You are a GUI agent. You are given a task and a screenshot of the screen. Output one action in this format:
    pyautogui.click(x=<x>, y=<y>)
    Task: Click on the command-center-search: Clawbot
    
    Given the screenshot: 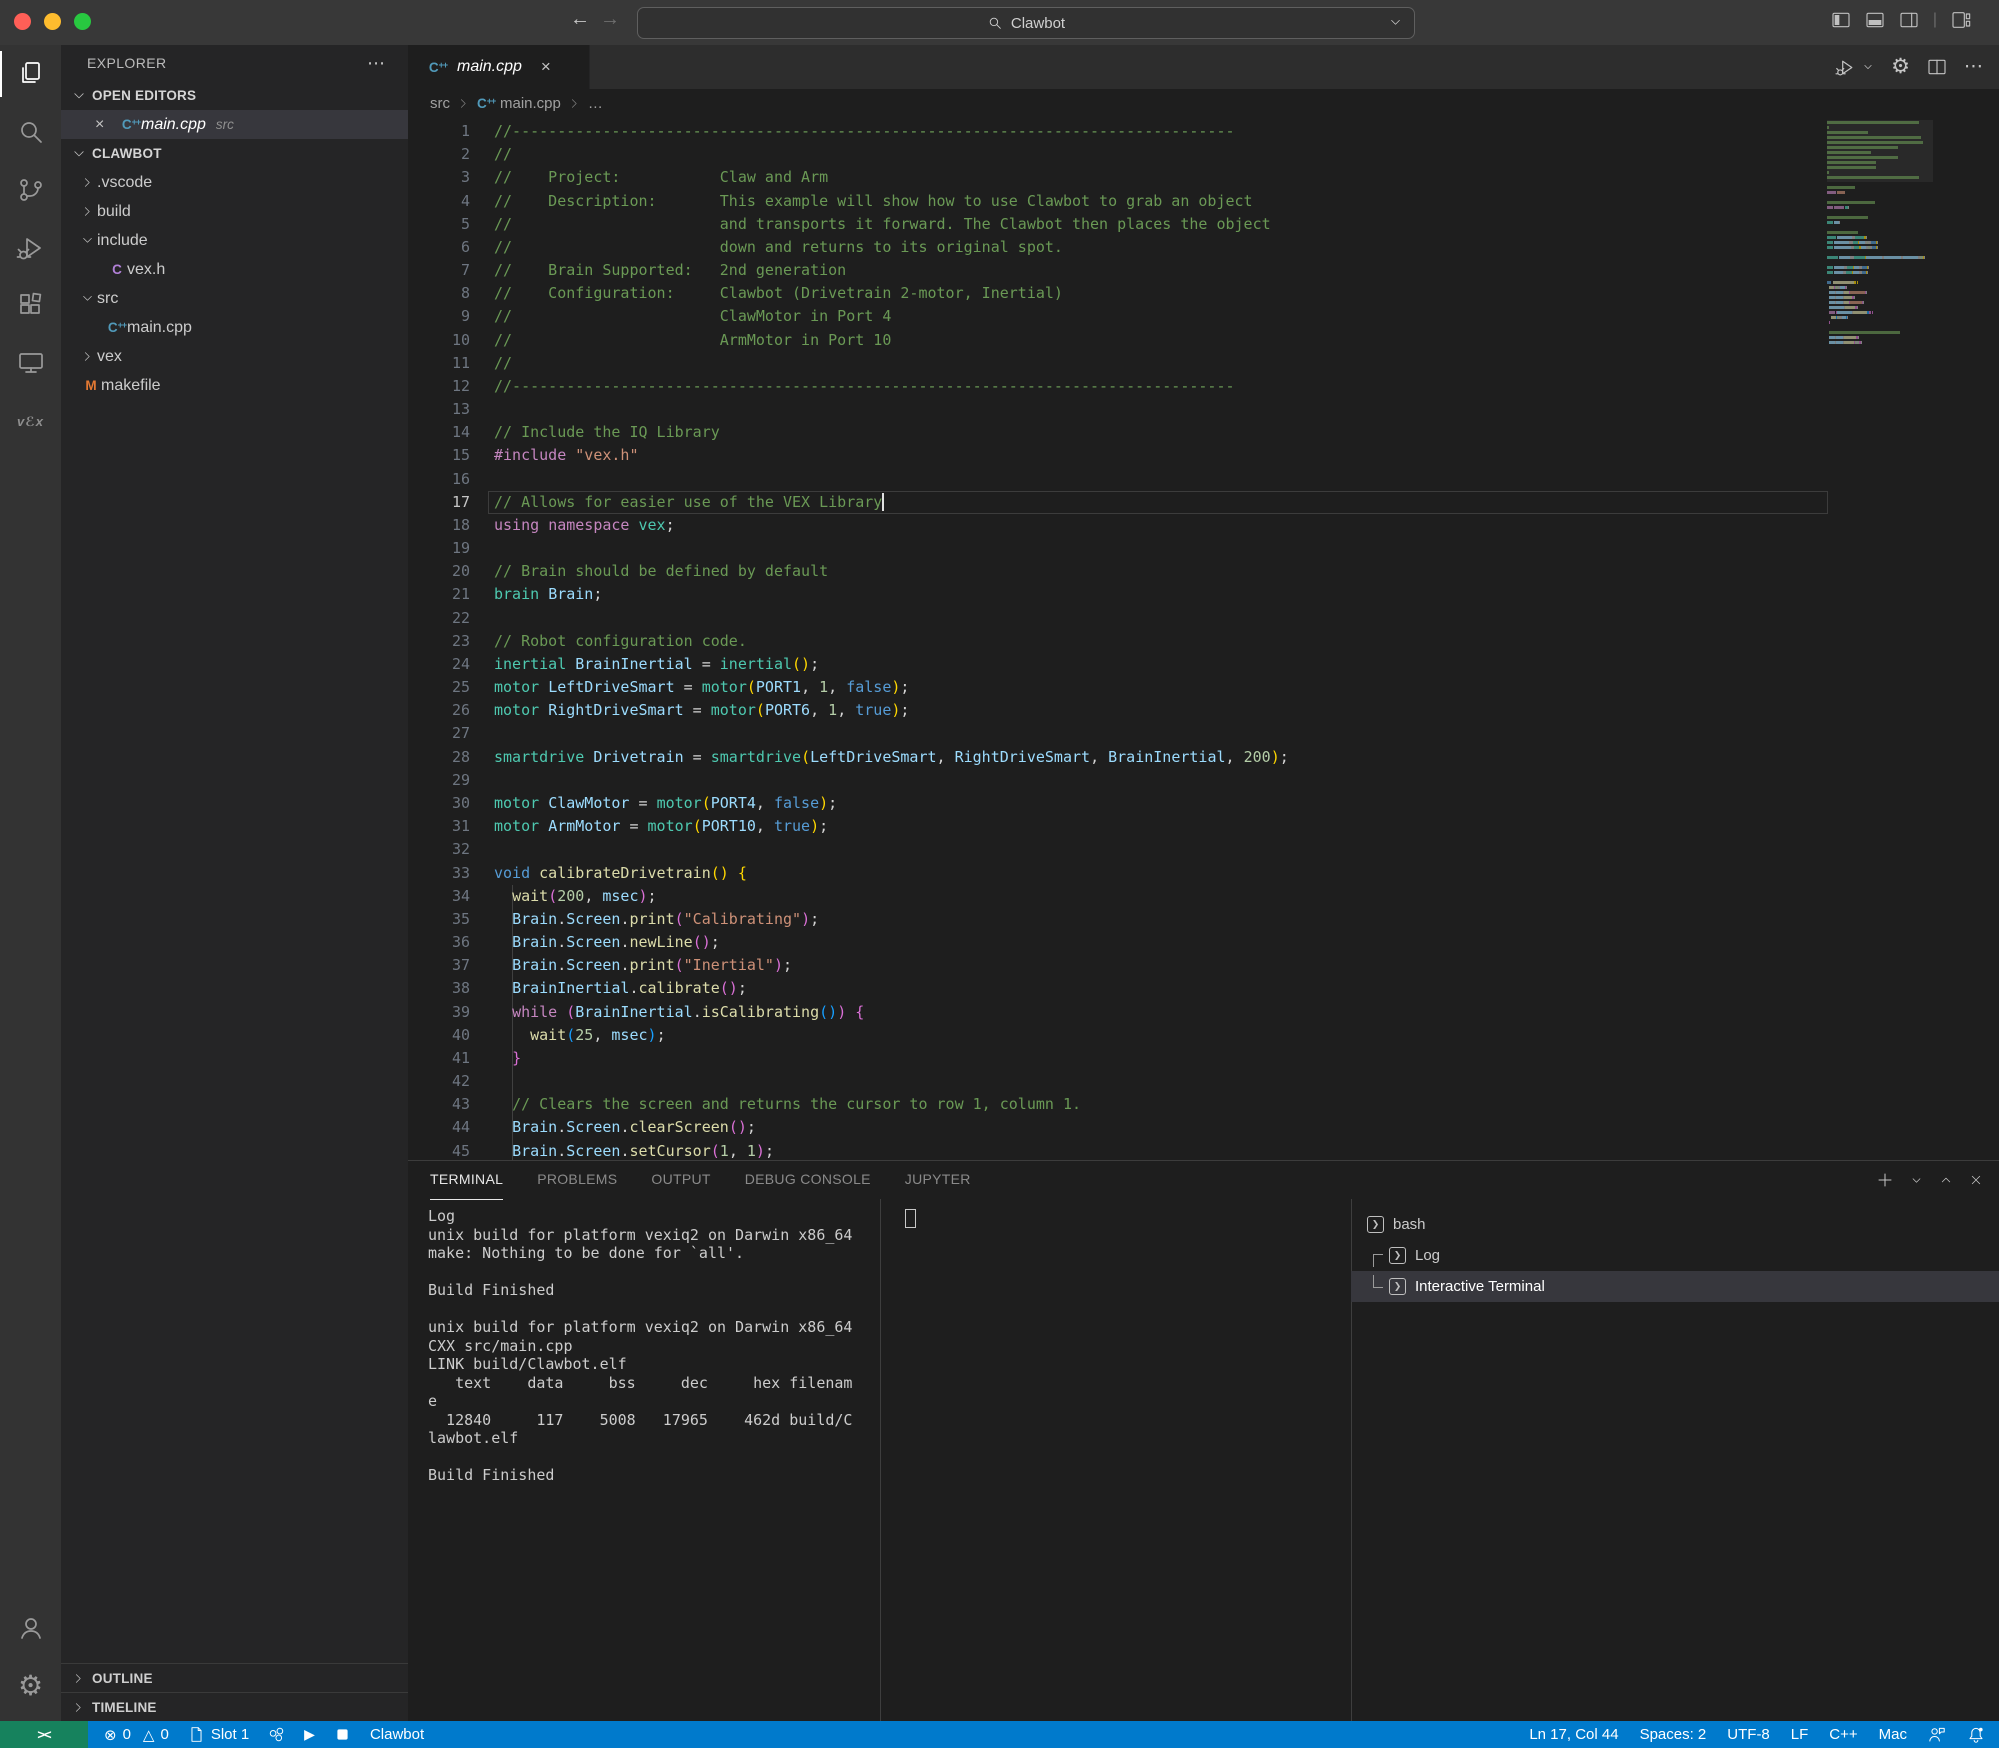 What is the action you would take?
    pyautogui.click(x=1026, y=23)
    